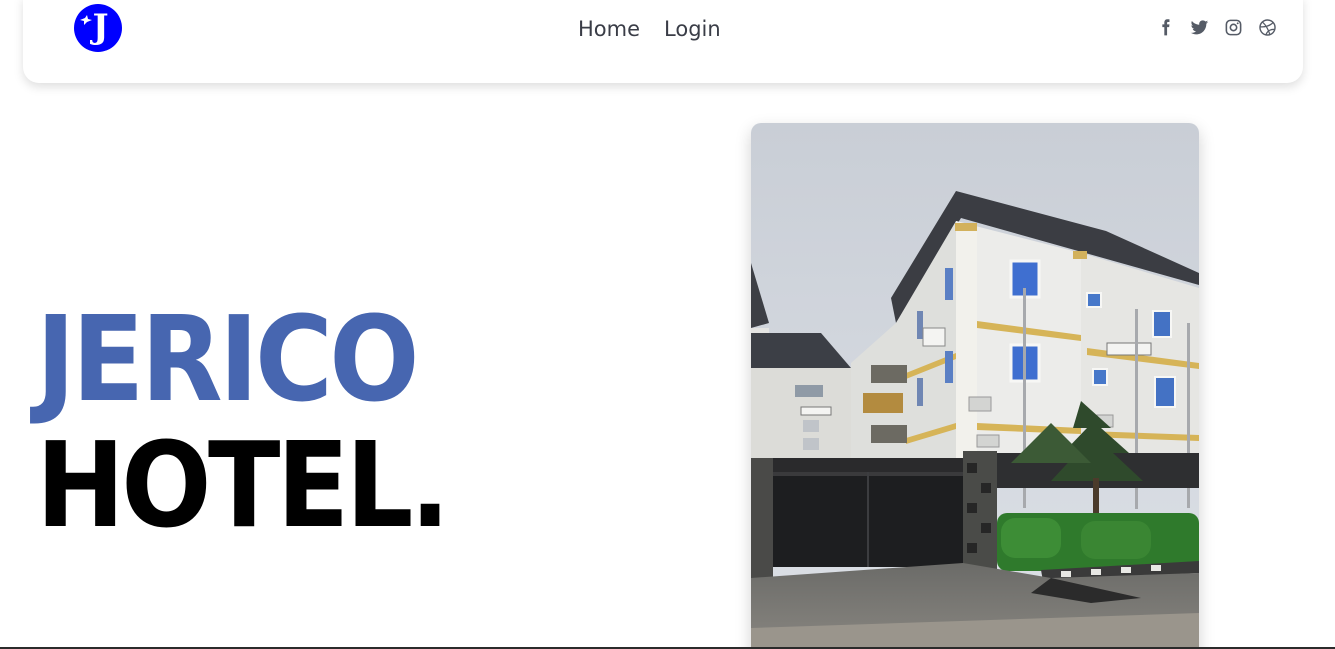  What do you see at coordinates (692, 29) in the screenshot?
I see `nav-link-login: Login` at bounding box center [692, 29].